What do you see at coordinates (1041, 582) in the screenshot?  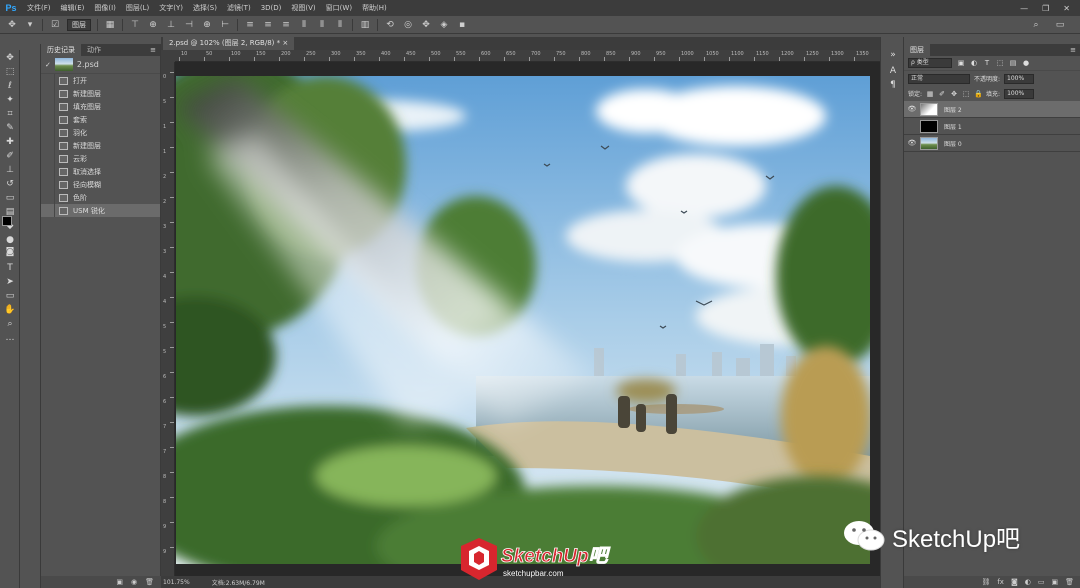 I see `new-group-icon: ▭` at bounding box center [1041, 582].